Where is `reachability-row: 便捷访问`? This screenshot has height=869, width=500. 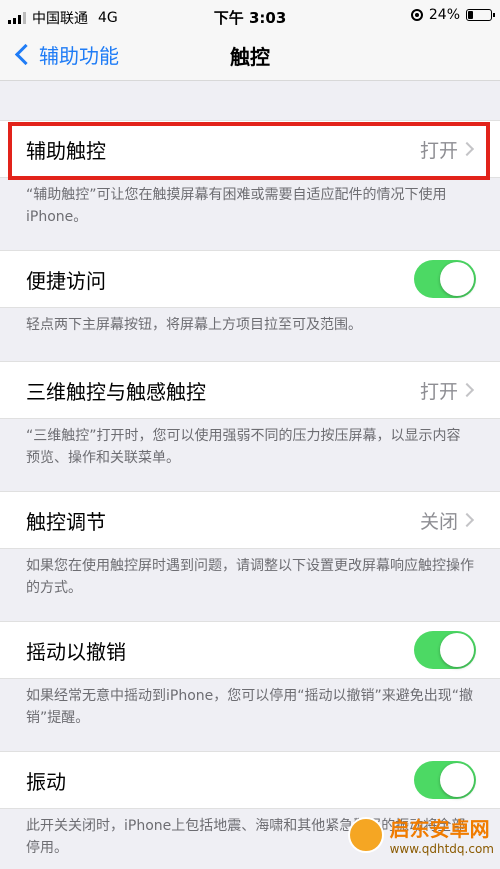 reachability-row: 便捷访问 is located at coordinates (250, 279).